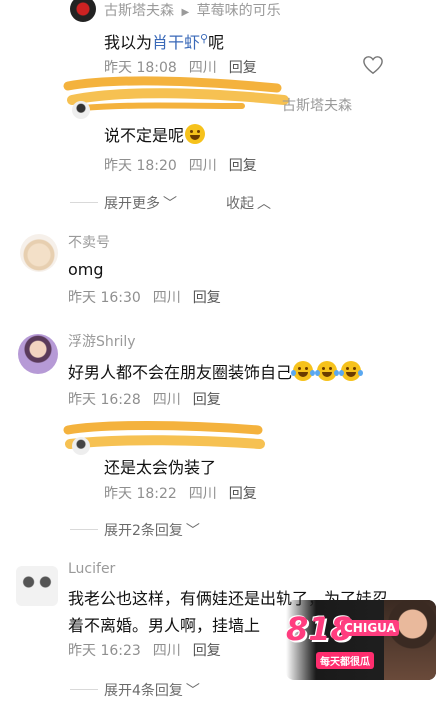 This screenshot has width=445, height=715. I want to click on comment-text-content: 好男人都不会在朋友圈装饰自己, so click(180, 372).